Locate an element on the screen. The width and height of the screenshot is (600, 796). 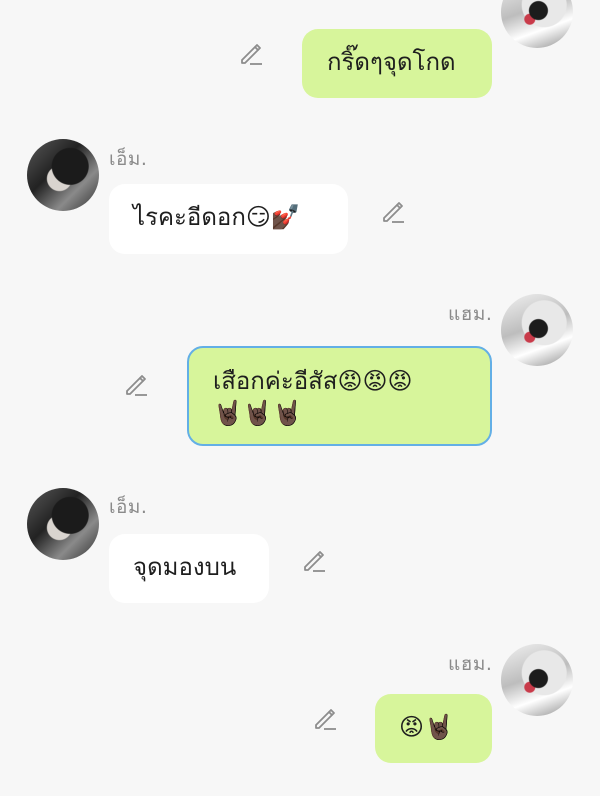
message-bubble-outgoing-selected: เสือกค่ะอีสัส😡😡😡 🤘🏿🤘🏿🤘🏿 is located at coordinates (339, 396).